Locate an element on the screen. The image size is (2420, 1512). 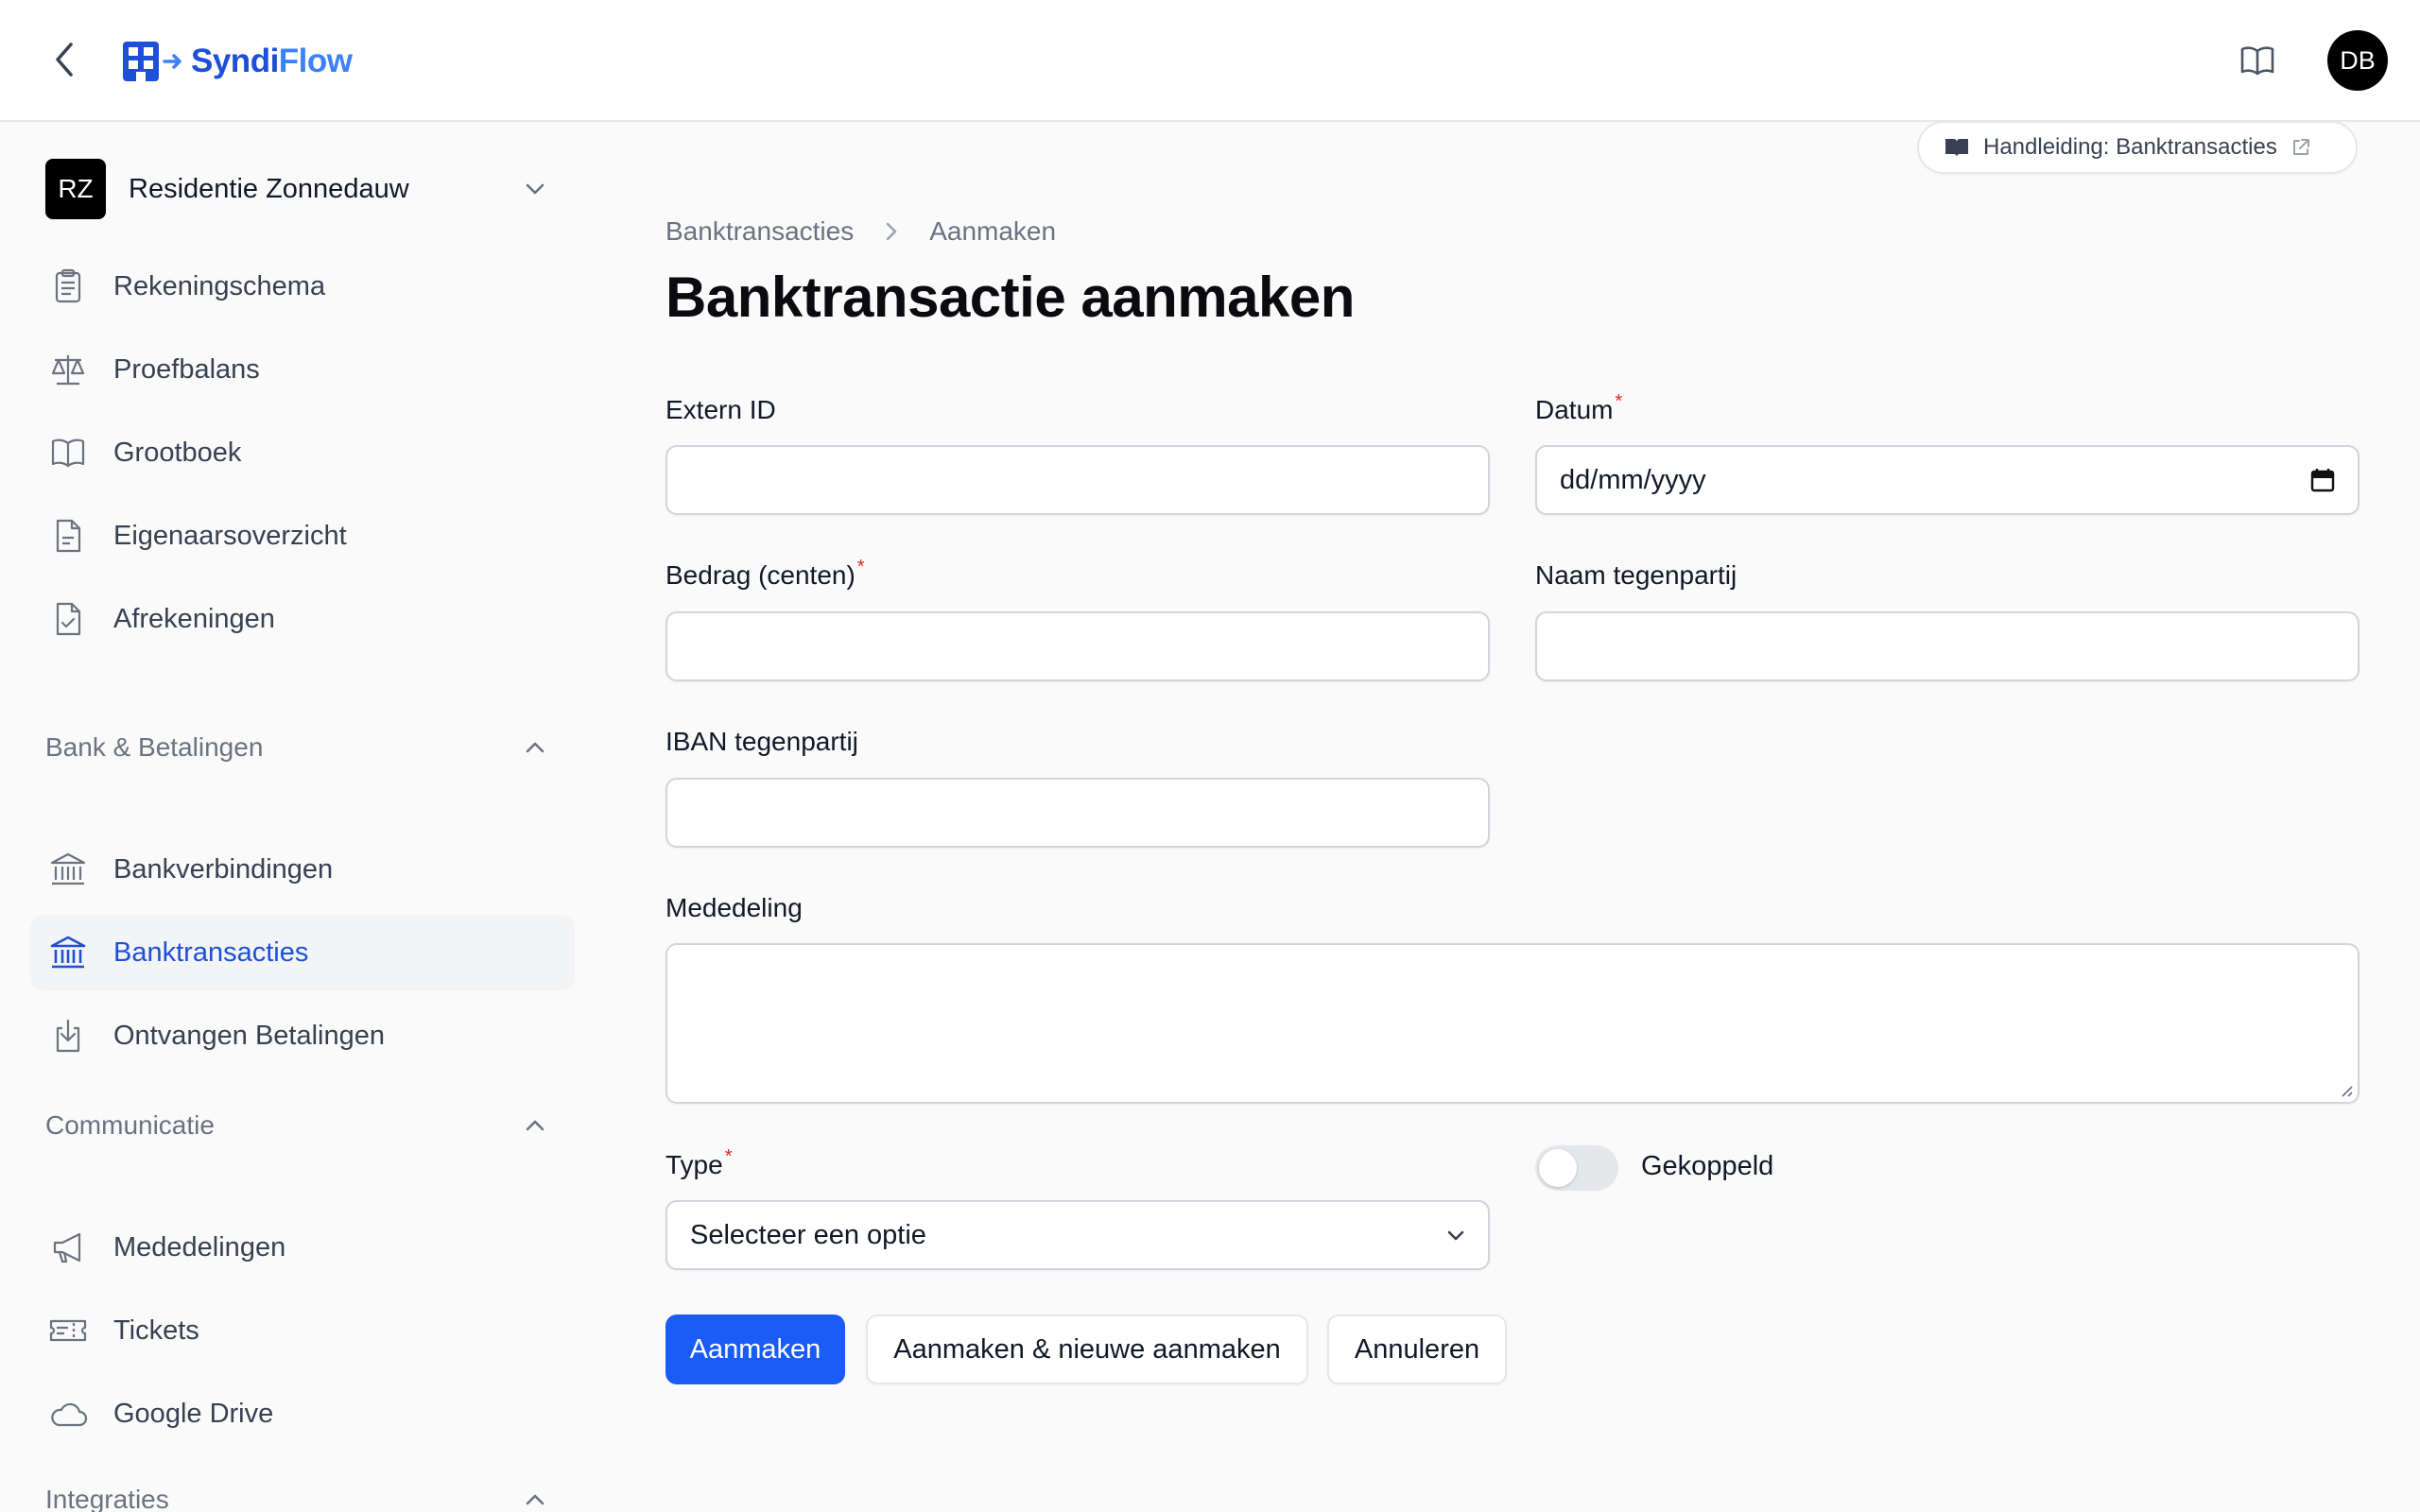
sidebar-item-label: Eigenaarsoverzicht is located at coordinates (230, 535).